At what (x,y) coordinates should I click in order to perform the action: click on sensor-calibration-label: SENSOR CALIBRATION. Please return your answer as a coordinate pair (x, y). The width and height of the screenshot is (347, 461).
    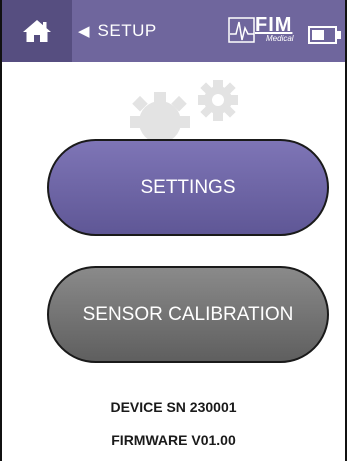
    Looking at the image, I should click on (188, 314).